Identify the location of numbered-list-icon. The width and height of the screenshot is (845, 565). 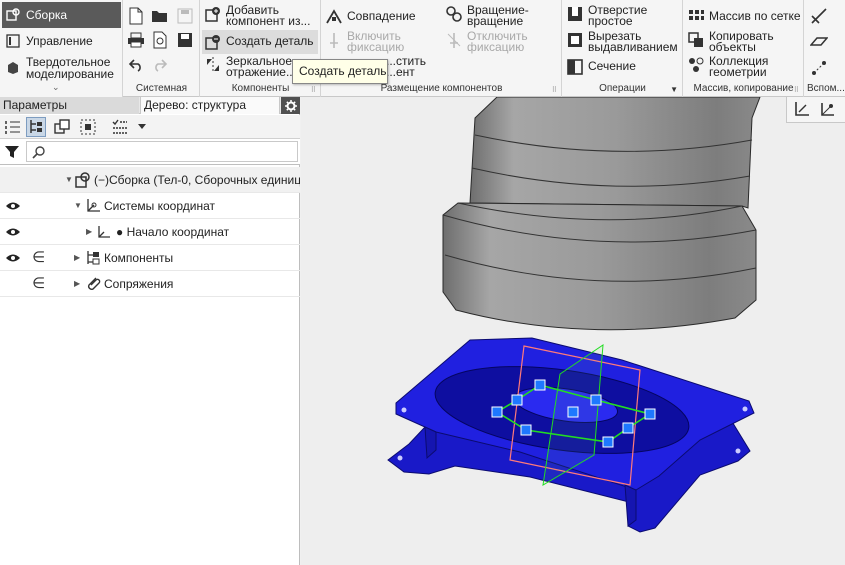
(13, 127).